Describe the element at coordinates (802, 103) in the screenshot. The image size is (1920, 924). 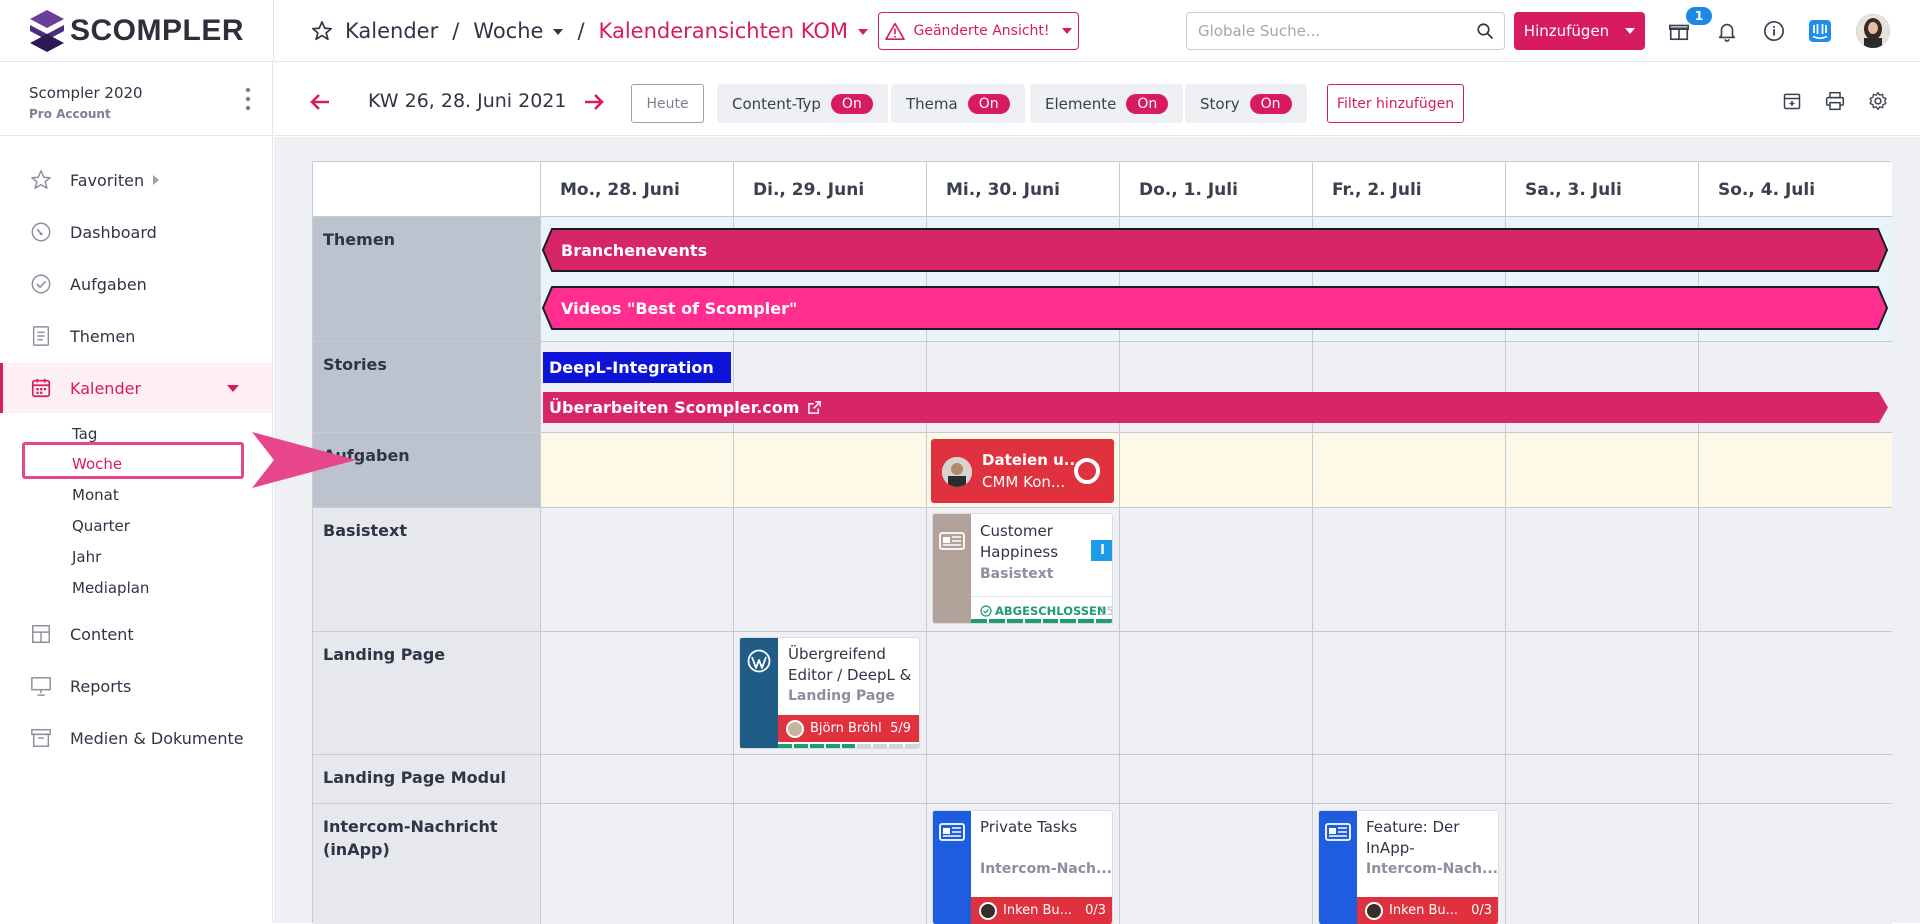
I see `filter-content-typ: Content-Typ On` at that location.